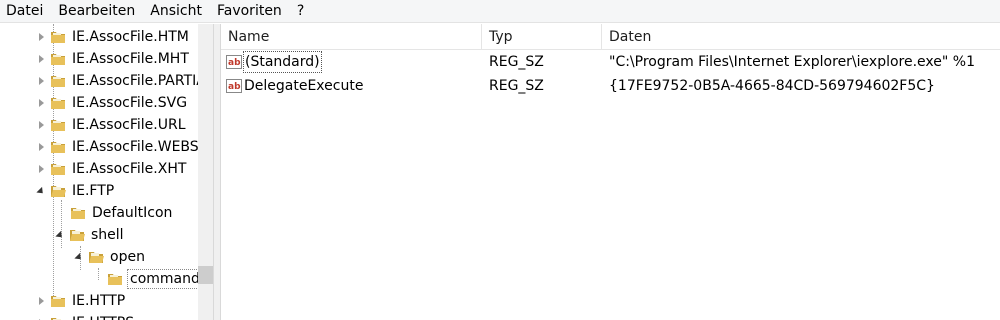 This screenshot has width=1000, height=320. I want to click on tree-node-label: IE.HTTPS, so click(103, 316).